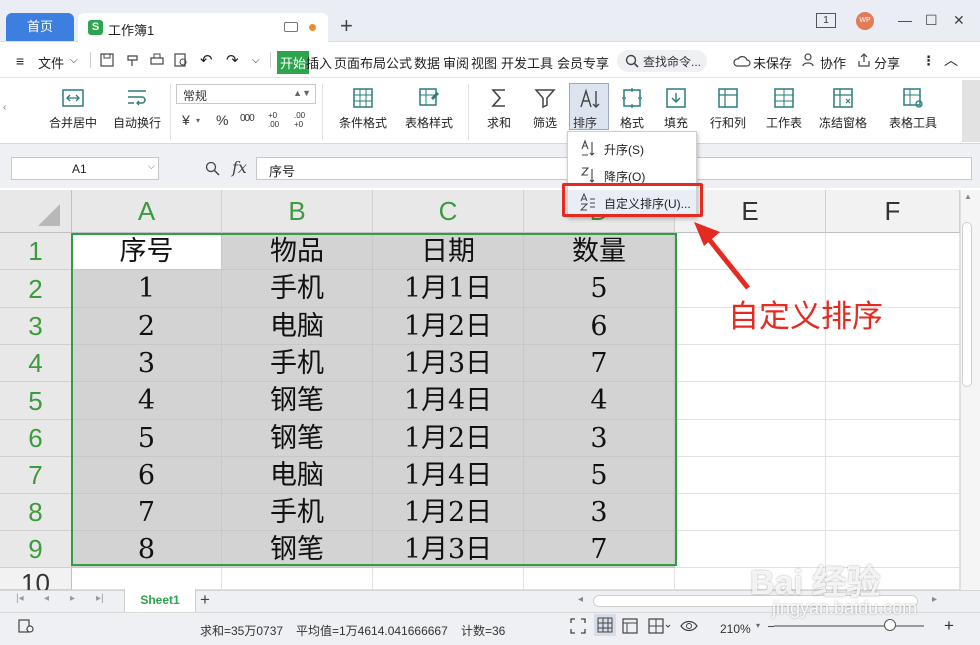 The height and width of the screenshot is (645, 980). I want to click on undo-icon: ↶, so click(206, 60).